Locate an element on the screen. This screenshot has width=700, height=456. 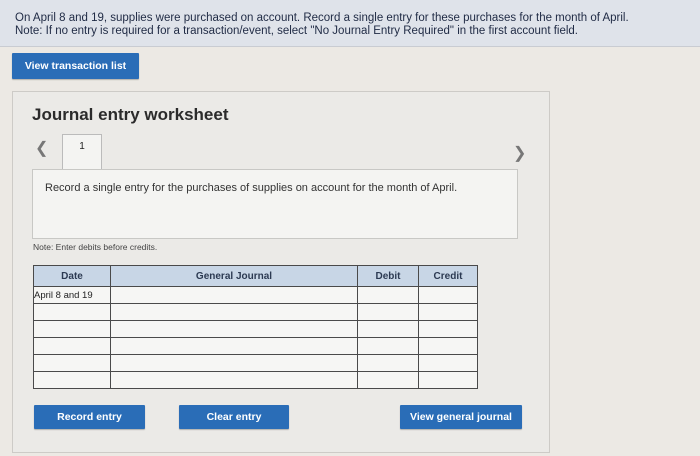
table-header-row: Date General Journal Debit Credit is located at coordinates (255, 276).